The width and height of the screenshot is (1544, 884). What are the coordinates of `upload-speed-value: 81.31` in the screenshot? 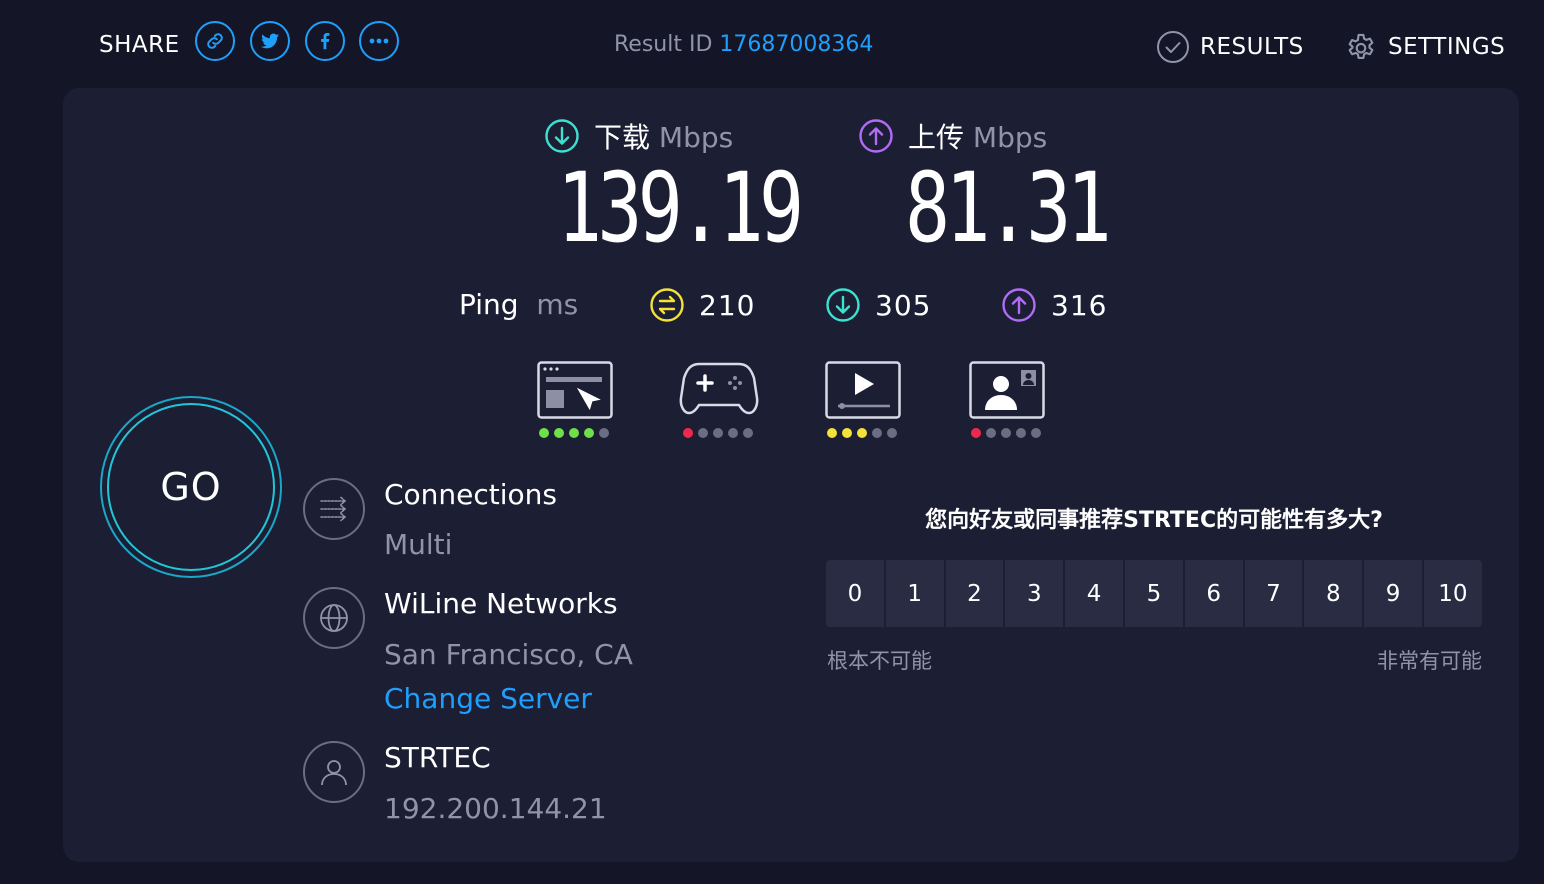 It's located at (1008, 208).